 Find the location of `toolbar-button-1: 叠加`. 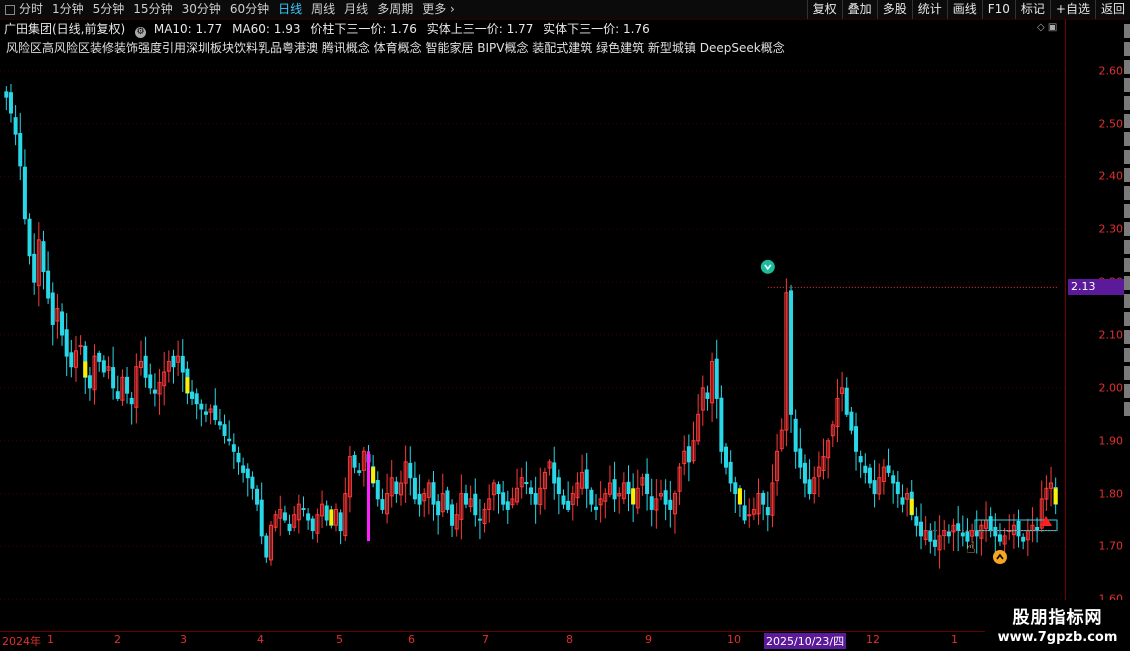

toolbar-button-1: 叠加 is located at coordinates (859, 9).